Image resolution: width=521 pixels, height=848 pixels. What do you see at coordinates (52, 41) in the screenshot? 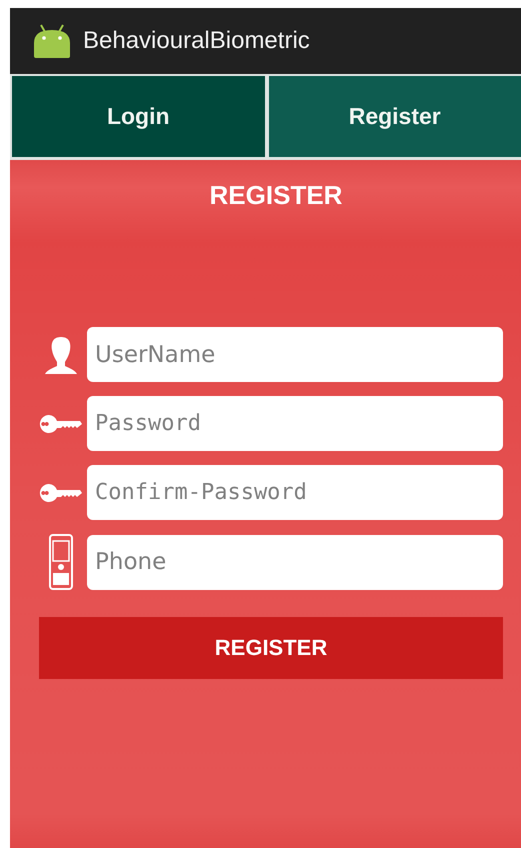
I see `android-icon` at bounding box center [52, 41].